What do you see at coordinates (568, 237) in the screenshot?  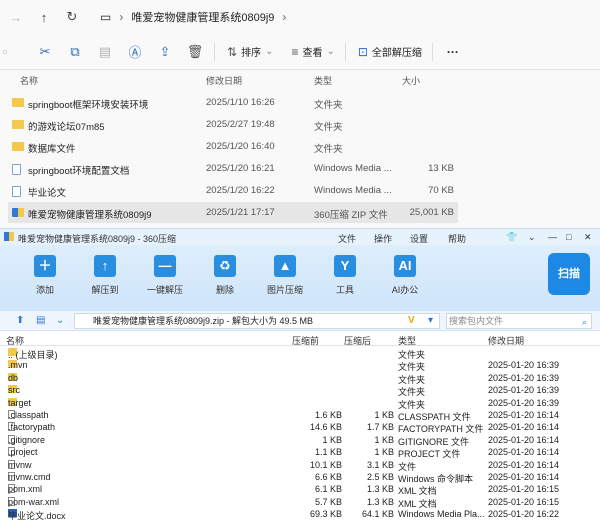 I see `maximize-icon: □` at bounding box center [568, 237].